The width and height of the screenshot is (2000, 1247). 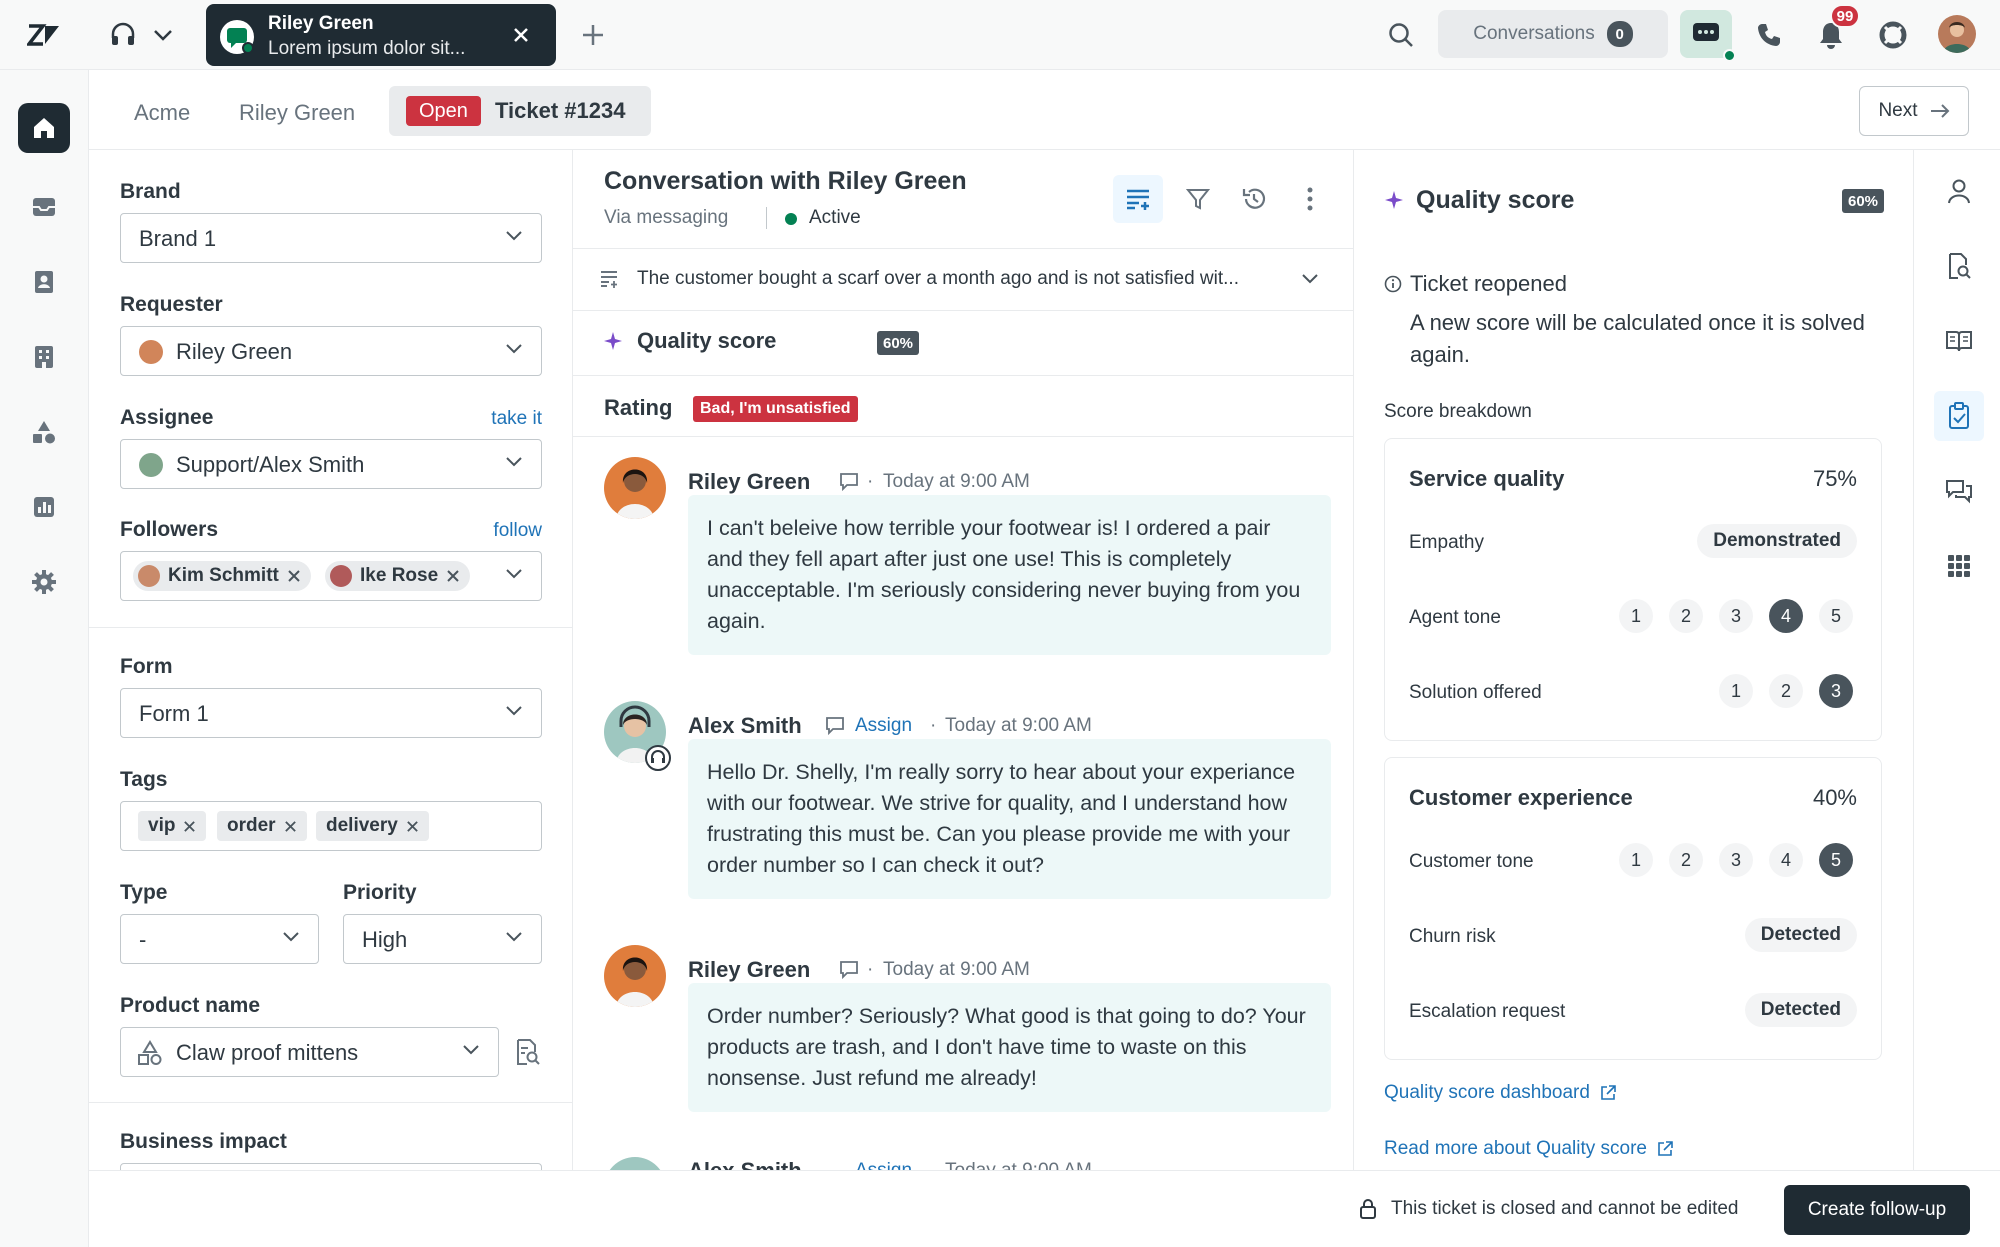 What do you see at coordinates (44, 507) in the screenshot?
I see `reporting-icon` at bounding box center [44, 507].